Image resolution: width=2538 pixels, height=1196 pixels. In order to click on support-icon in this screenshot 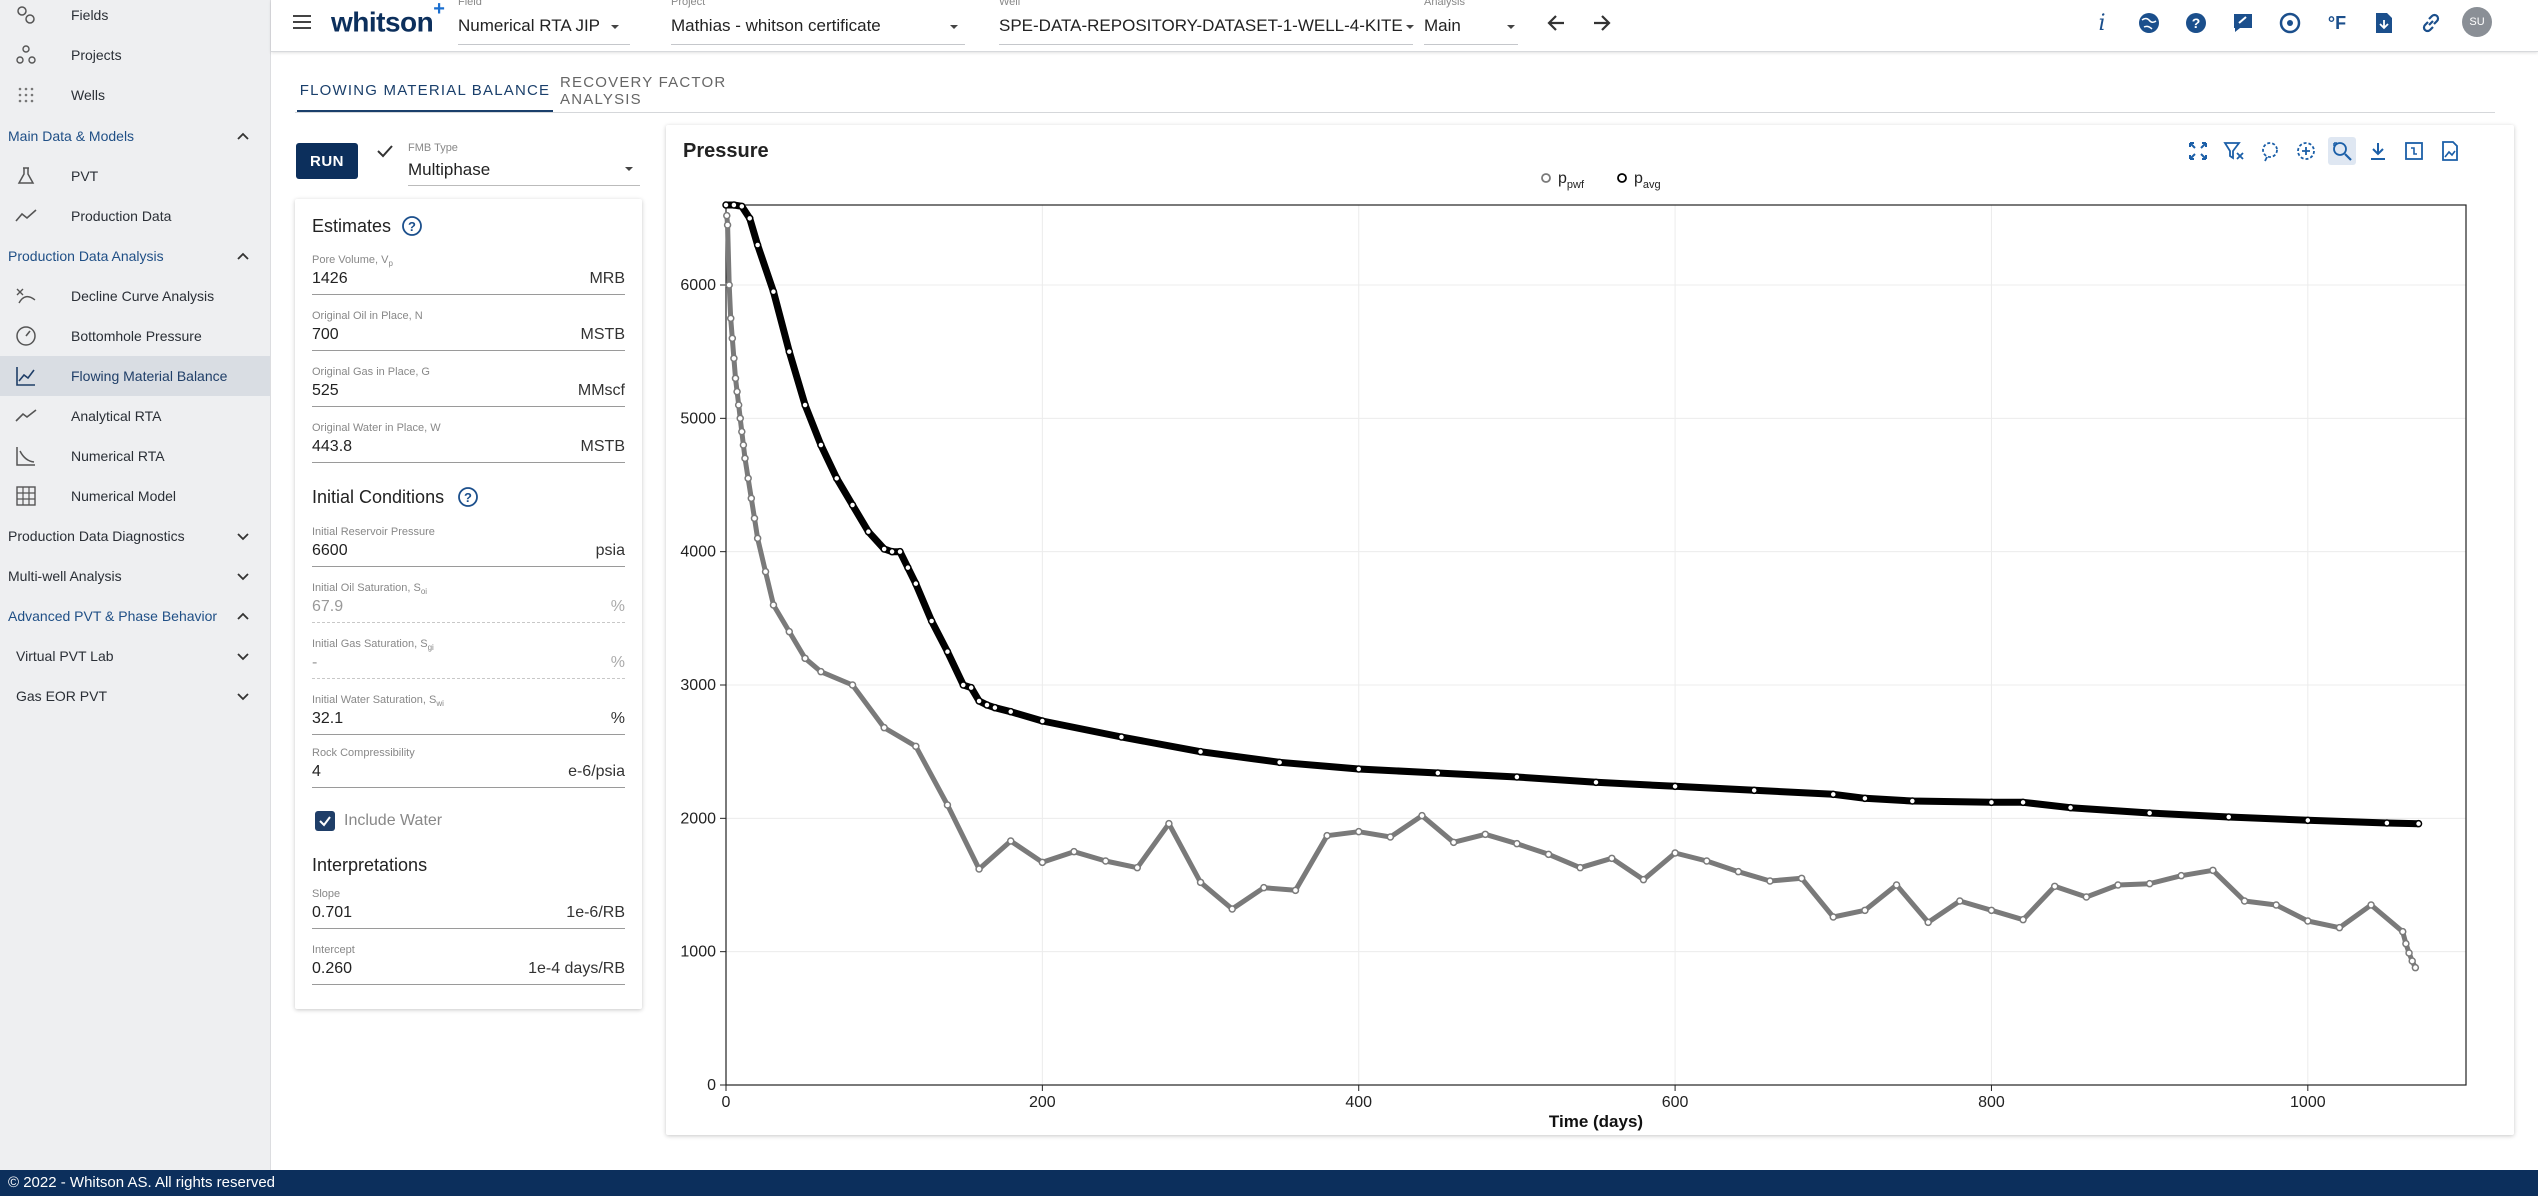, I will do `click(2290, 23)`.